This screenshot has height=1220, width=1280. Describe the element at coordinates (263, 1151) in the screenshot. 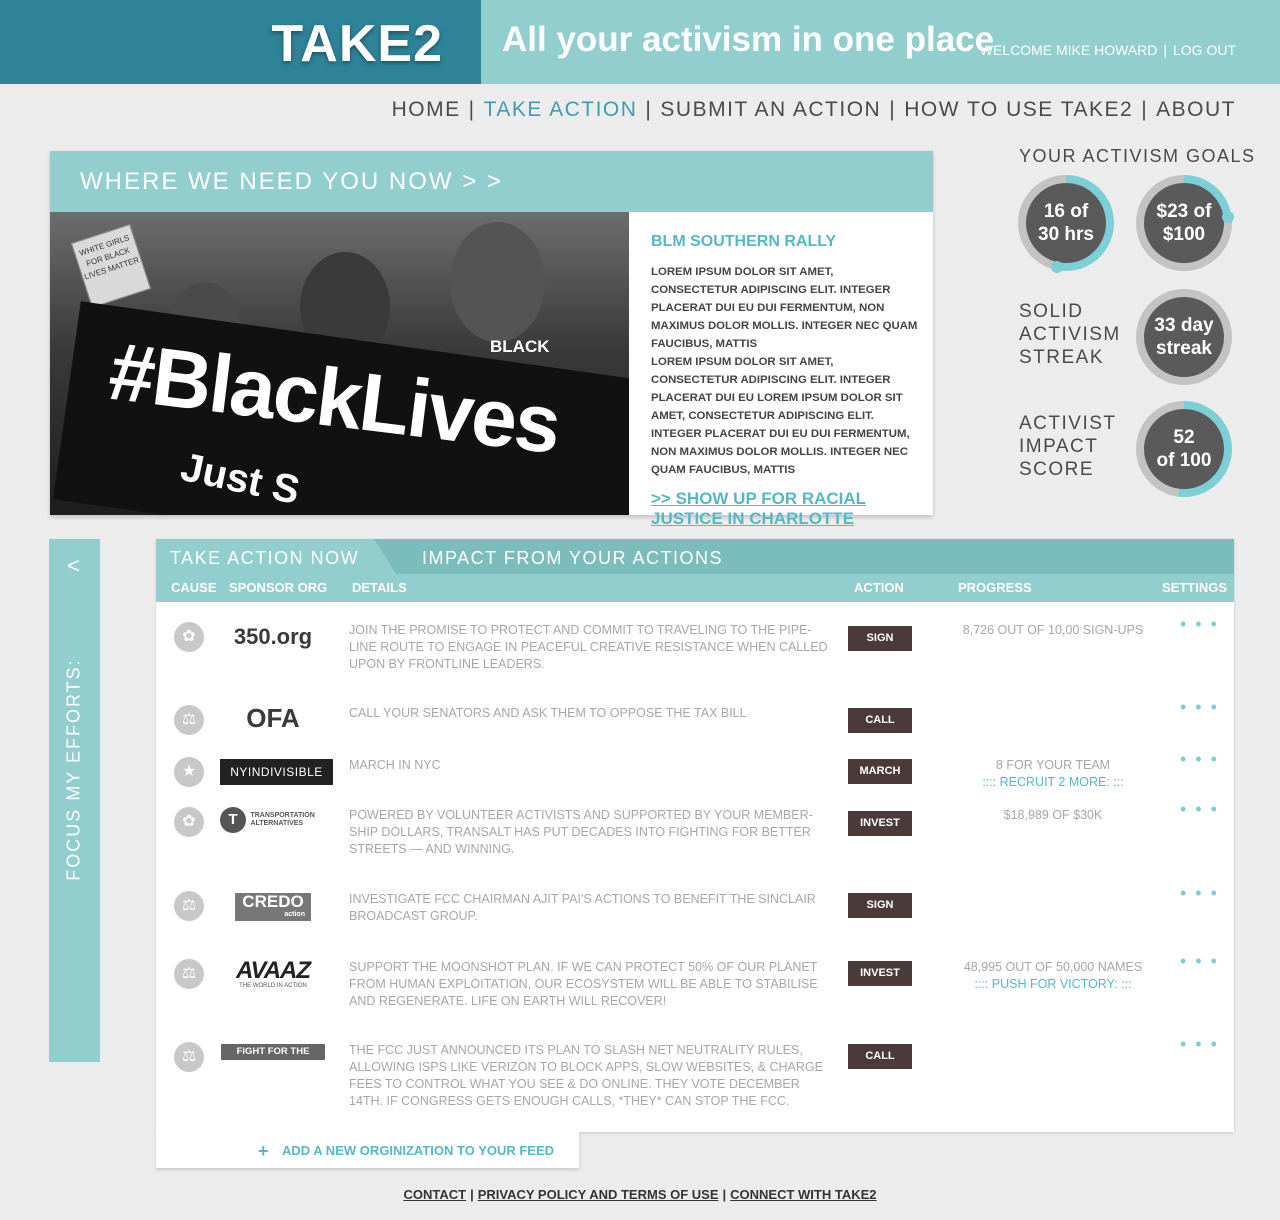

I see `plus-icon: +` at that location.